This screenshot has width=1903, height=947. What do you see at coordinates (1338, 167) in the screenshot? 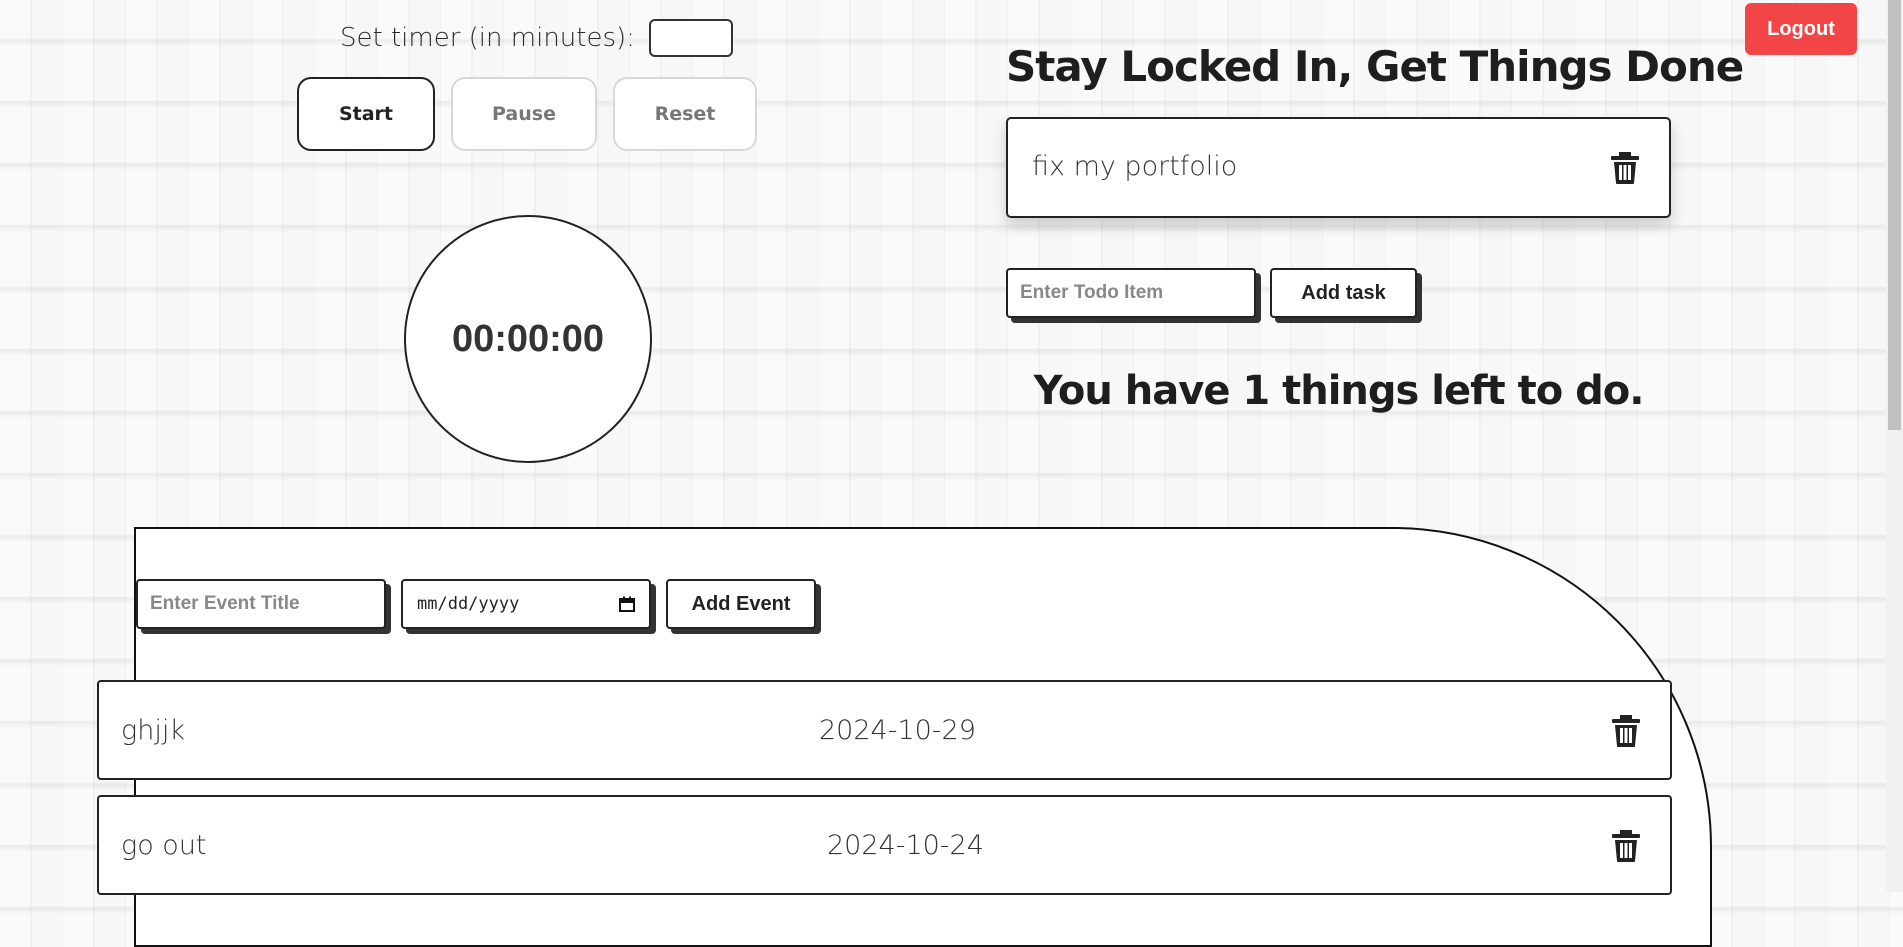
I see `todo-item: fix my portfolio` at bounding box center [1338, 167].